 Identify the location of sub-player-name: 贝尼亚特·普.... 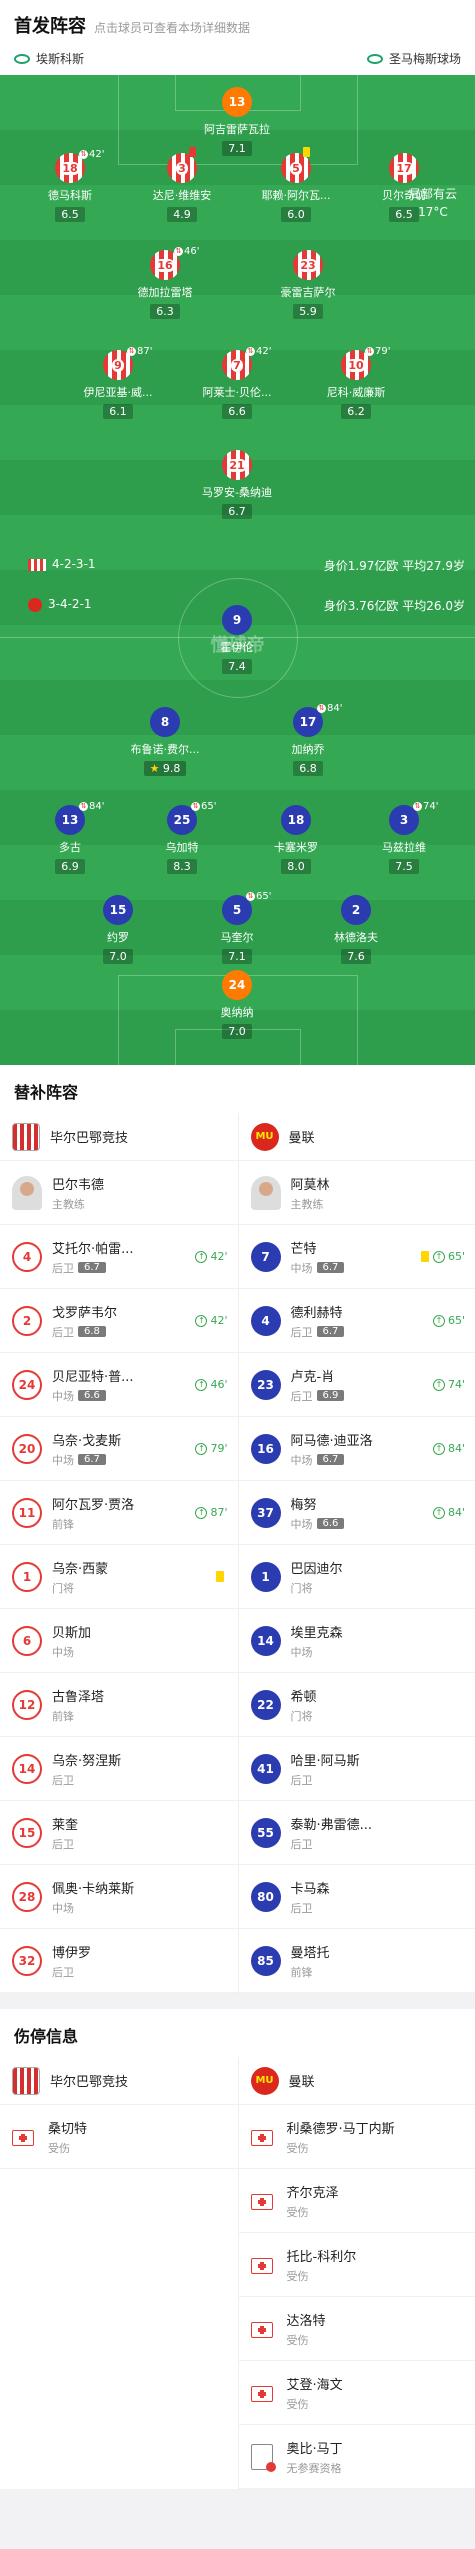
(93, 1377).